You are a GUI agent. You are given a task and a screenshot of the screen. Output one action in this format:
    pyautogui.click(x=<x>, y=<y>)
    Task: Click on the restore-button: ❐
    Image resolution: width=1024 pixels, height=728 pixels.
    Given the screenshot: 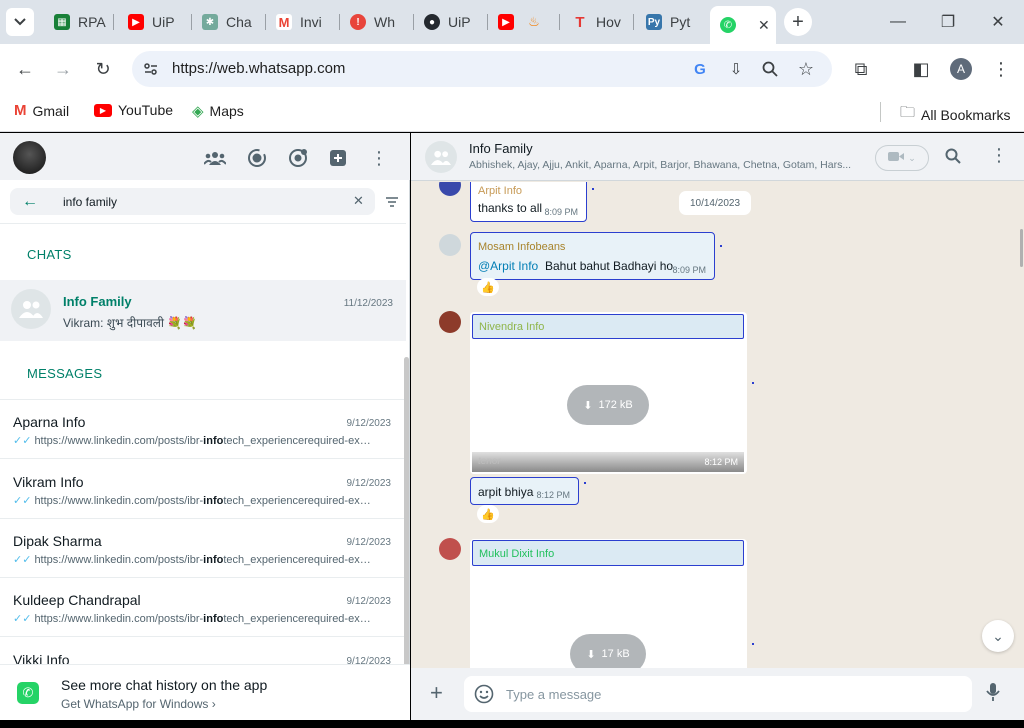 What is the action you would take?
    pyautogui.click(x=948, y=22)
    